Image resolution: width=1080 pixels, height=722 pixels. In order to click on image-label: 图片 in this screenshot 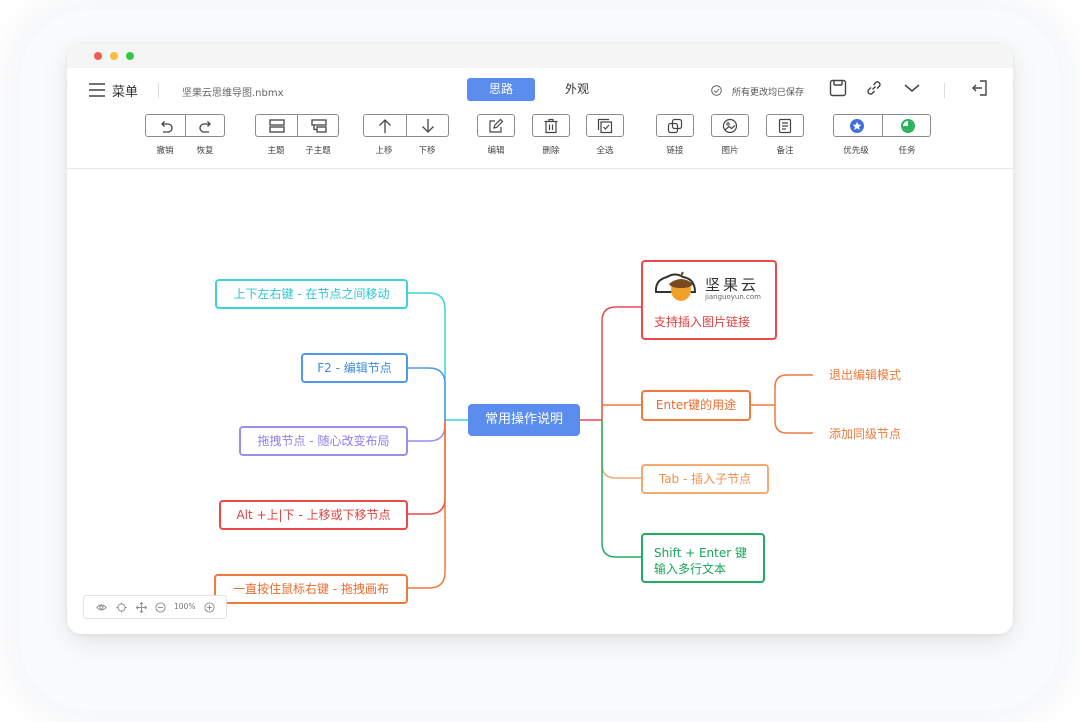, I will do `click(730, 151)`.